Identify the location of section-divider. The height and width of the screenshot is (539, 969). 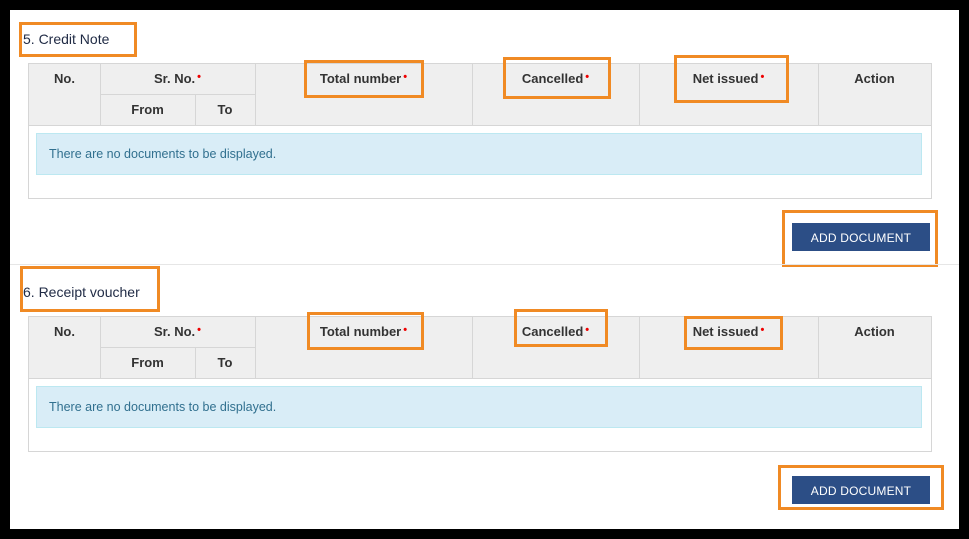
(484, 264).